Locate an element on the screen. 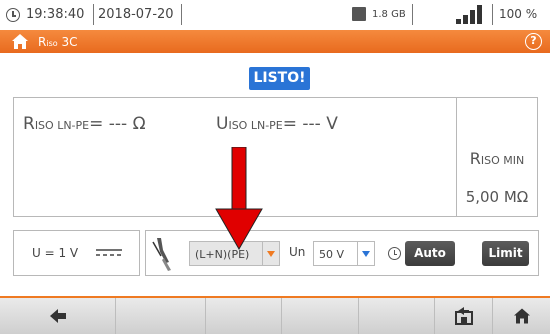  save-memory-button is located at coordinates (464, 316).